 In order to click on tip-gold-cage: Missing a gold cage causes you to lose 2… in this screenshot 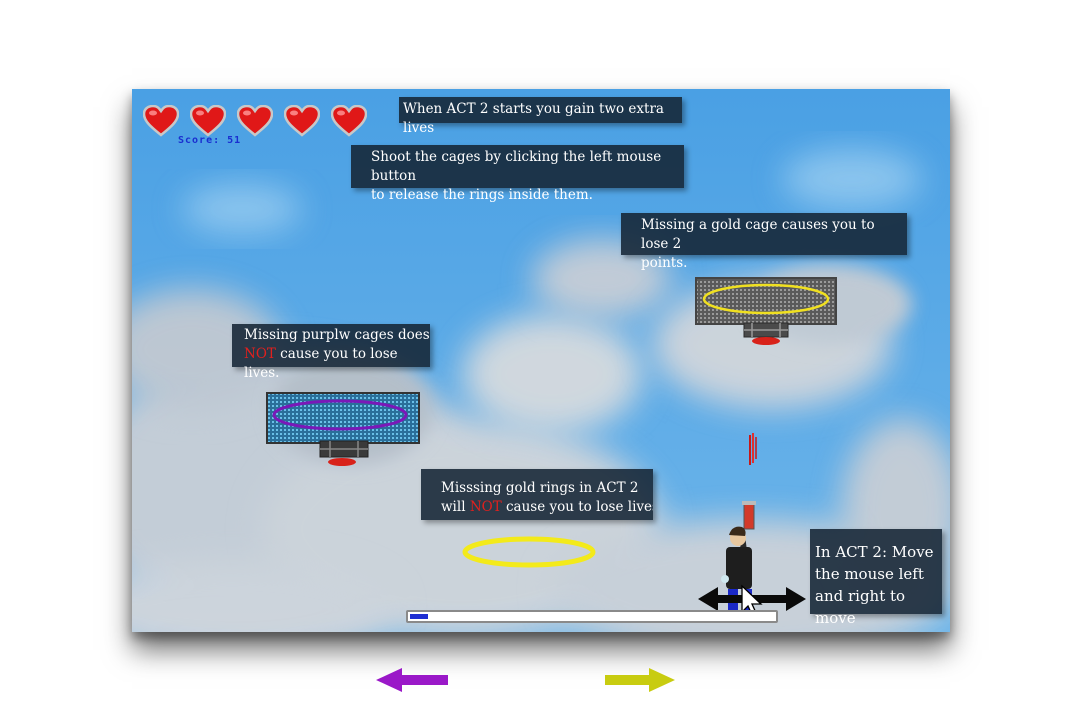, I will do `click(764, 242)`.